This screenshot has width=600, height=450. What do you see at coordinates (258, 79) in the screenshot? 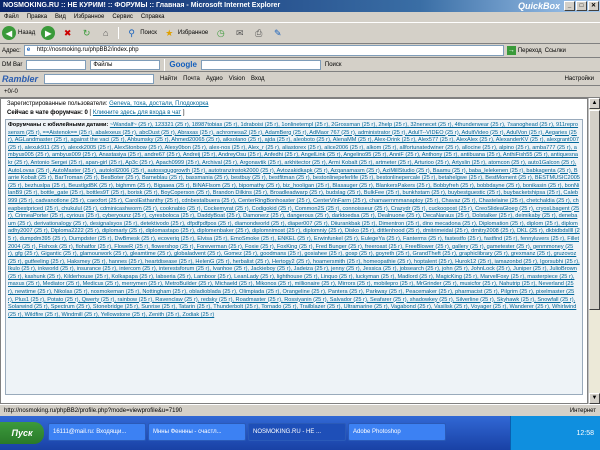
I see `rambler-login-link: Вход` at bounding box center [258, 79].